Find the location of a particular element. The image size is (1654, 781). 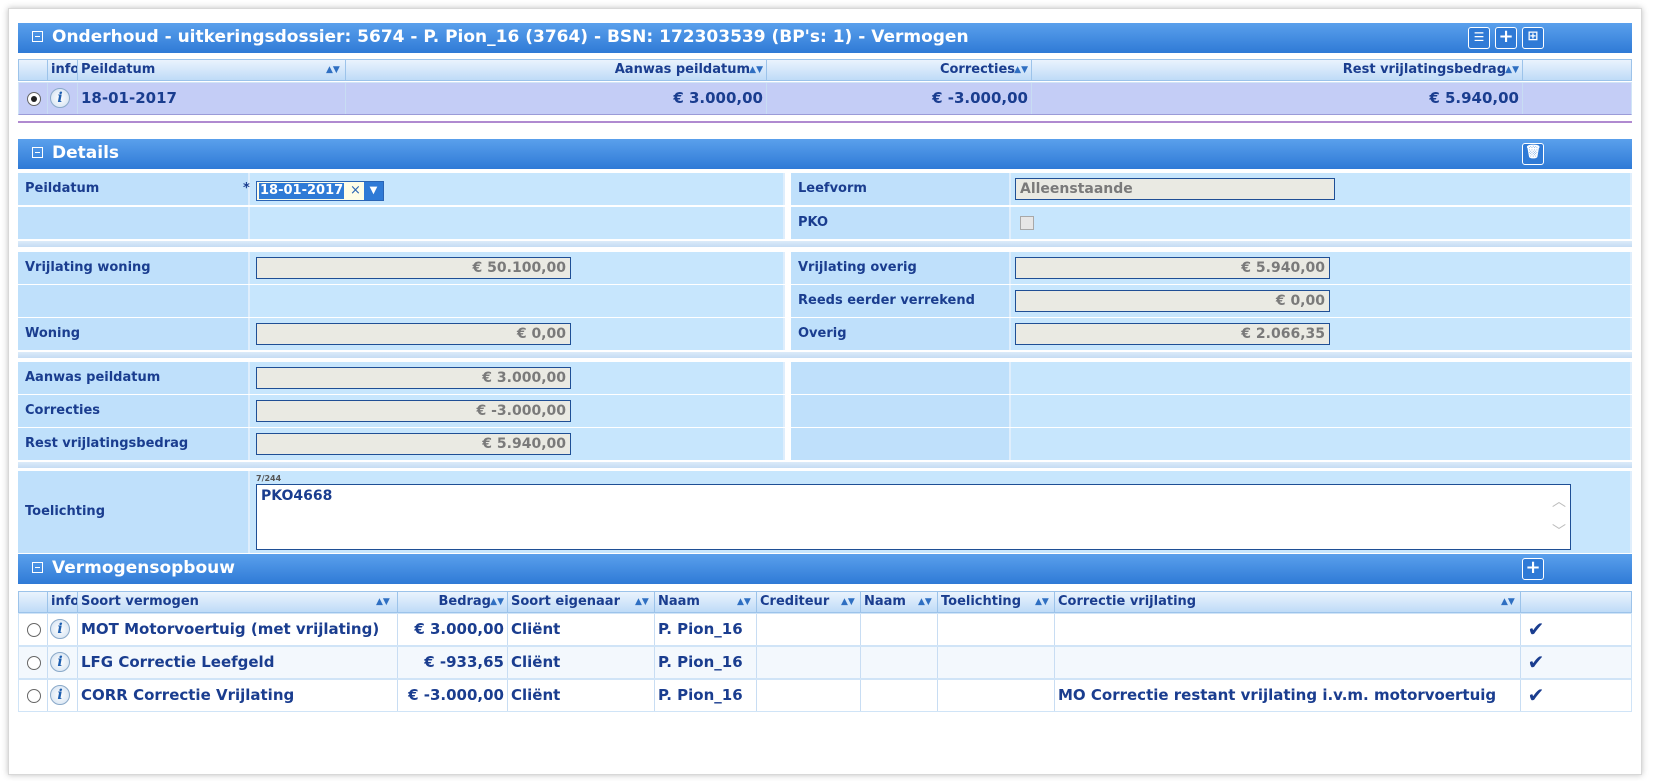

clear-icon: × is located at coordinates (355, 191).